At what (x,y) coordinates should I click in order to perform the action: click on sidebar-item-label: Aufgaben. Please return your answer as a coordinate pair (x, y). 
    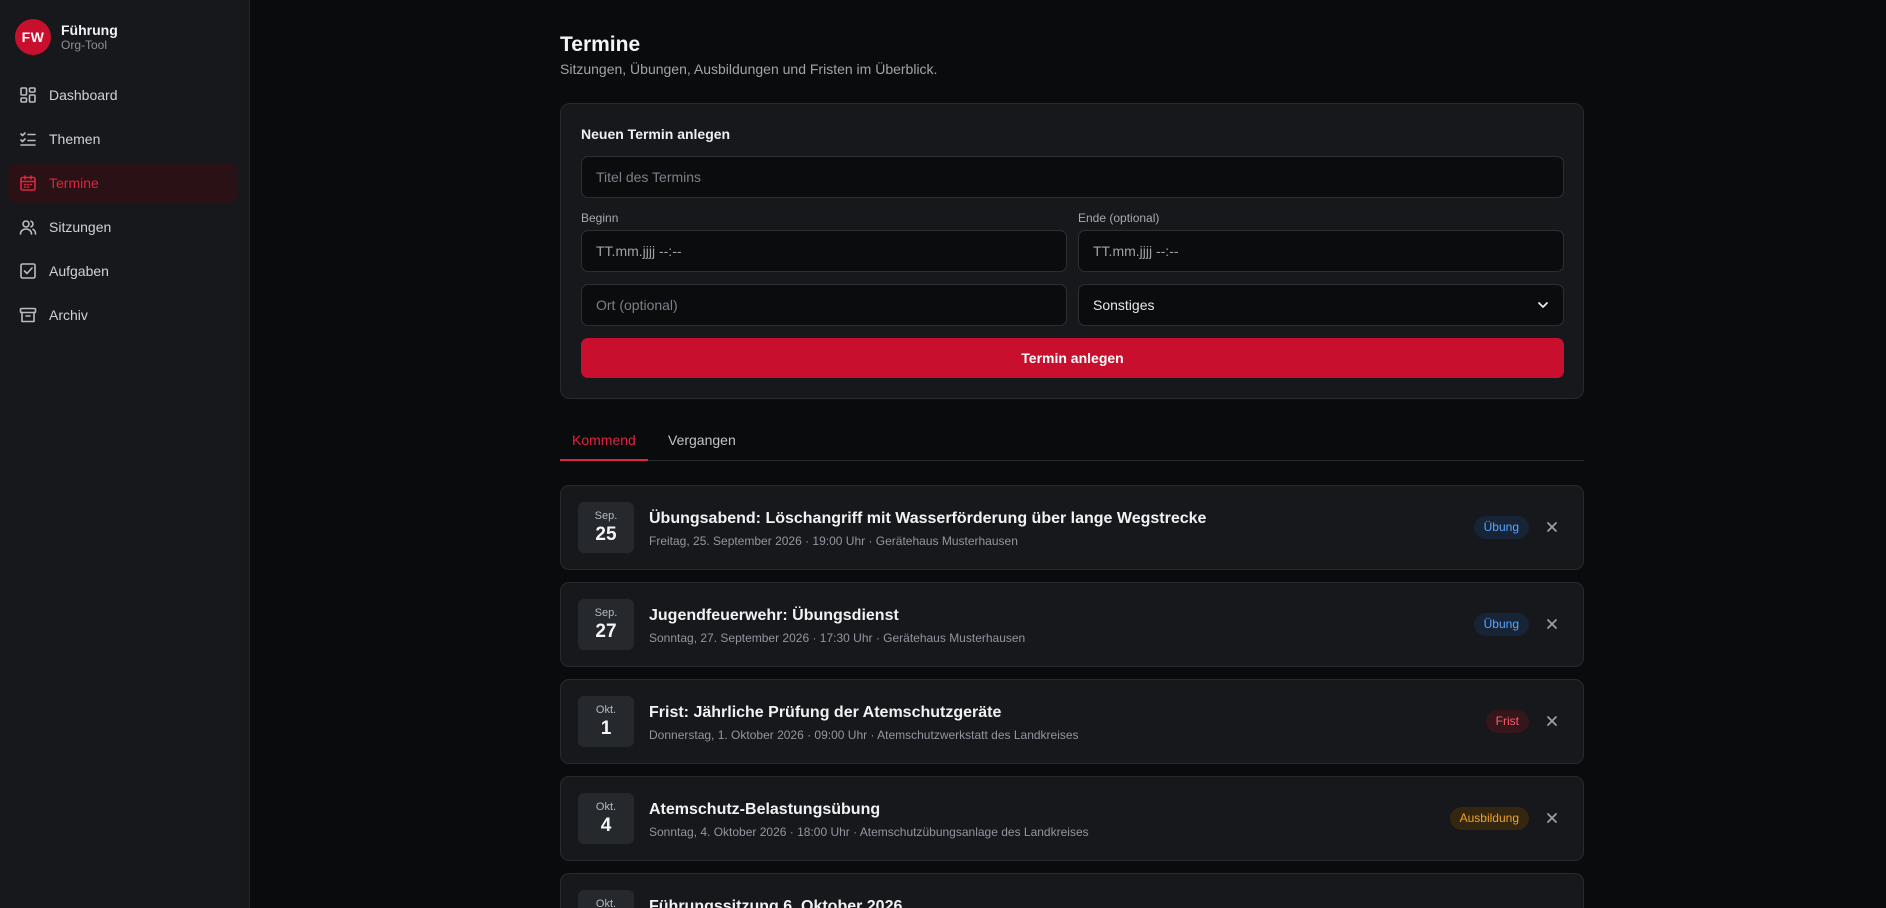
    Looking at the image, I should click on (79, 271).